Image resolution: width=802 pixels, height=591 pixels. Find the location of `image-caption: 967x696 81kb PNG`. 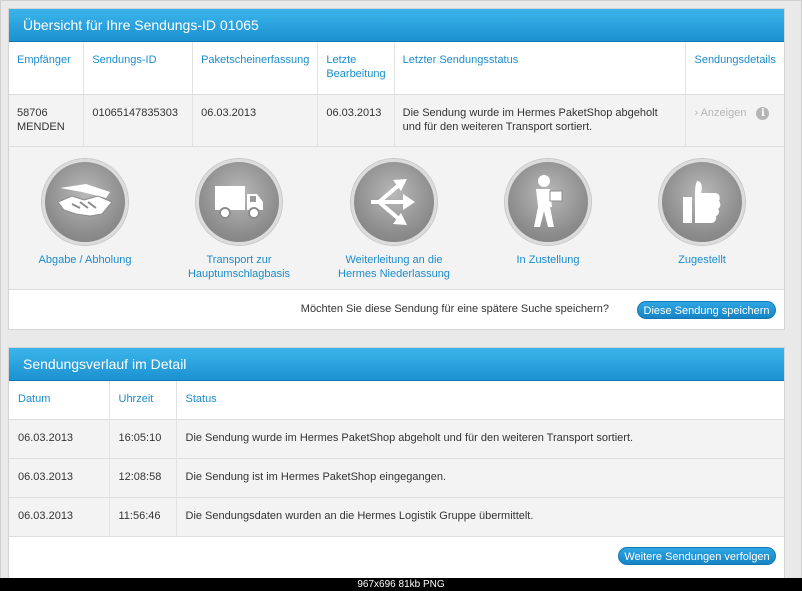

image-caption: 967x696 81kb PNG is located at coordinates (401, 584).